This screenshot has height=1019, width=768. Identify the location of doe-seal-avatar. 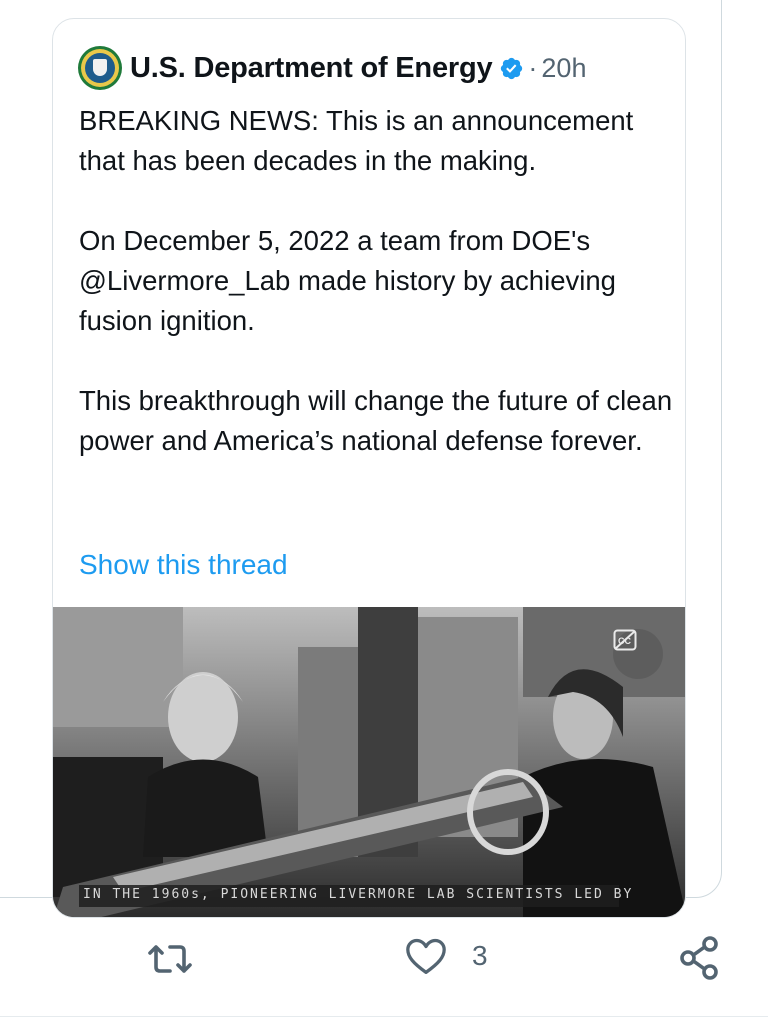
(100, 68).